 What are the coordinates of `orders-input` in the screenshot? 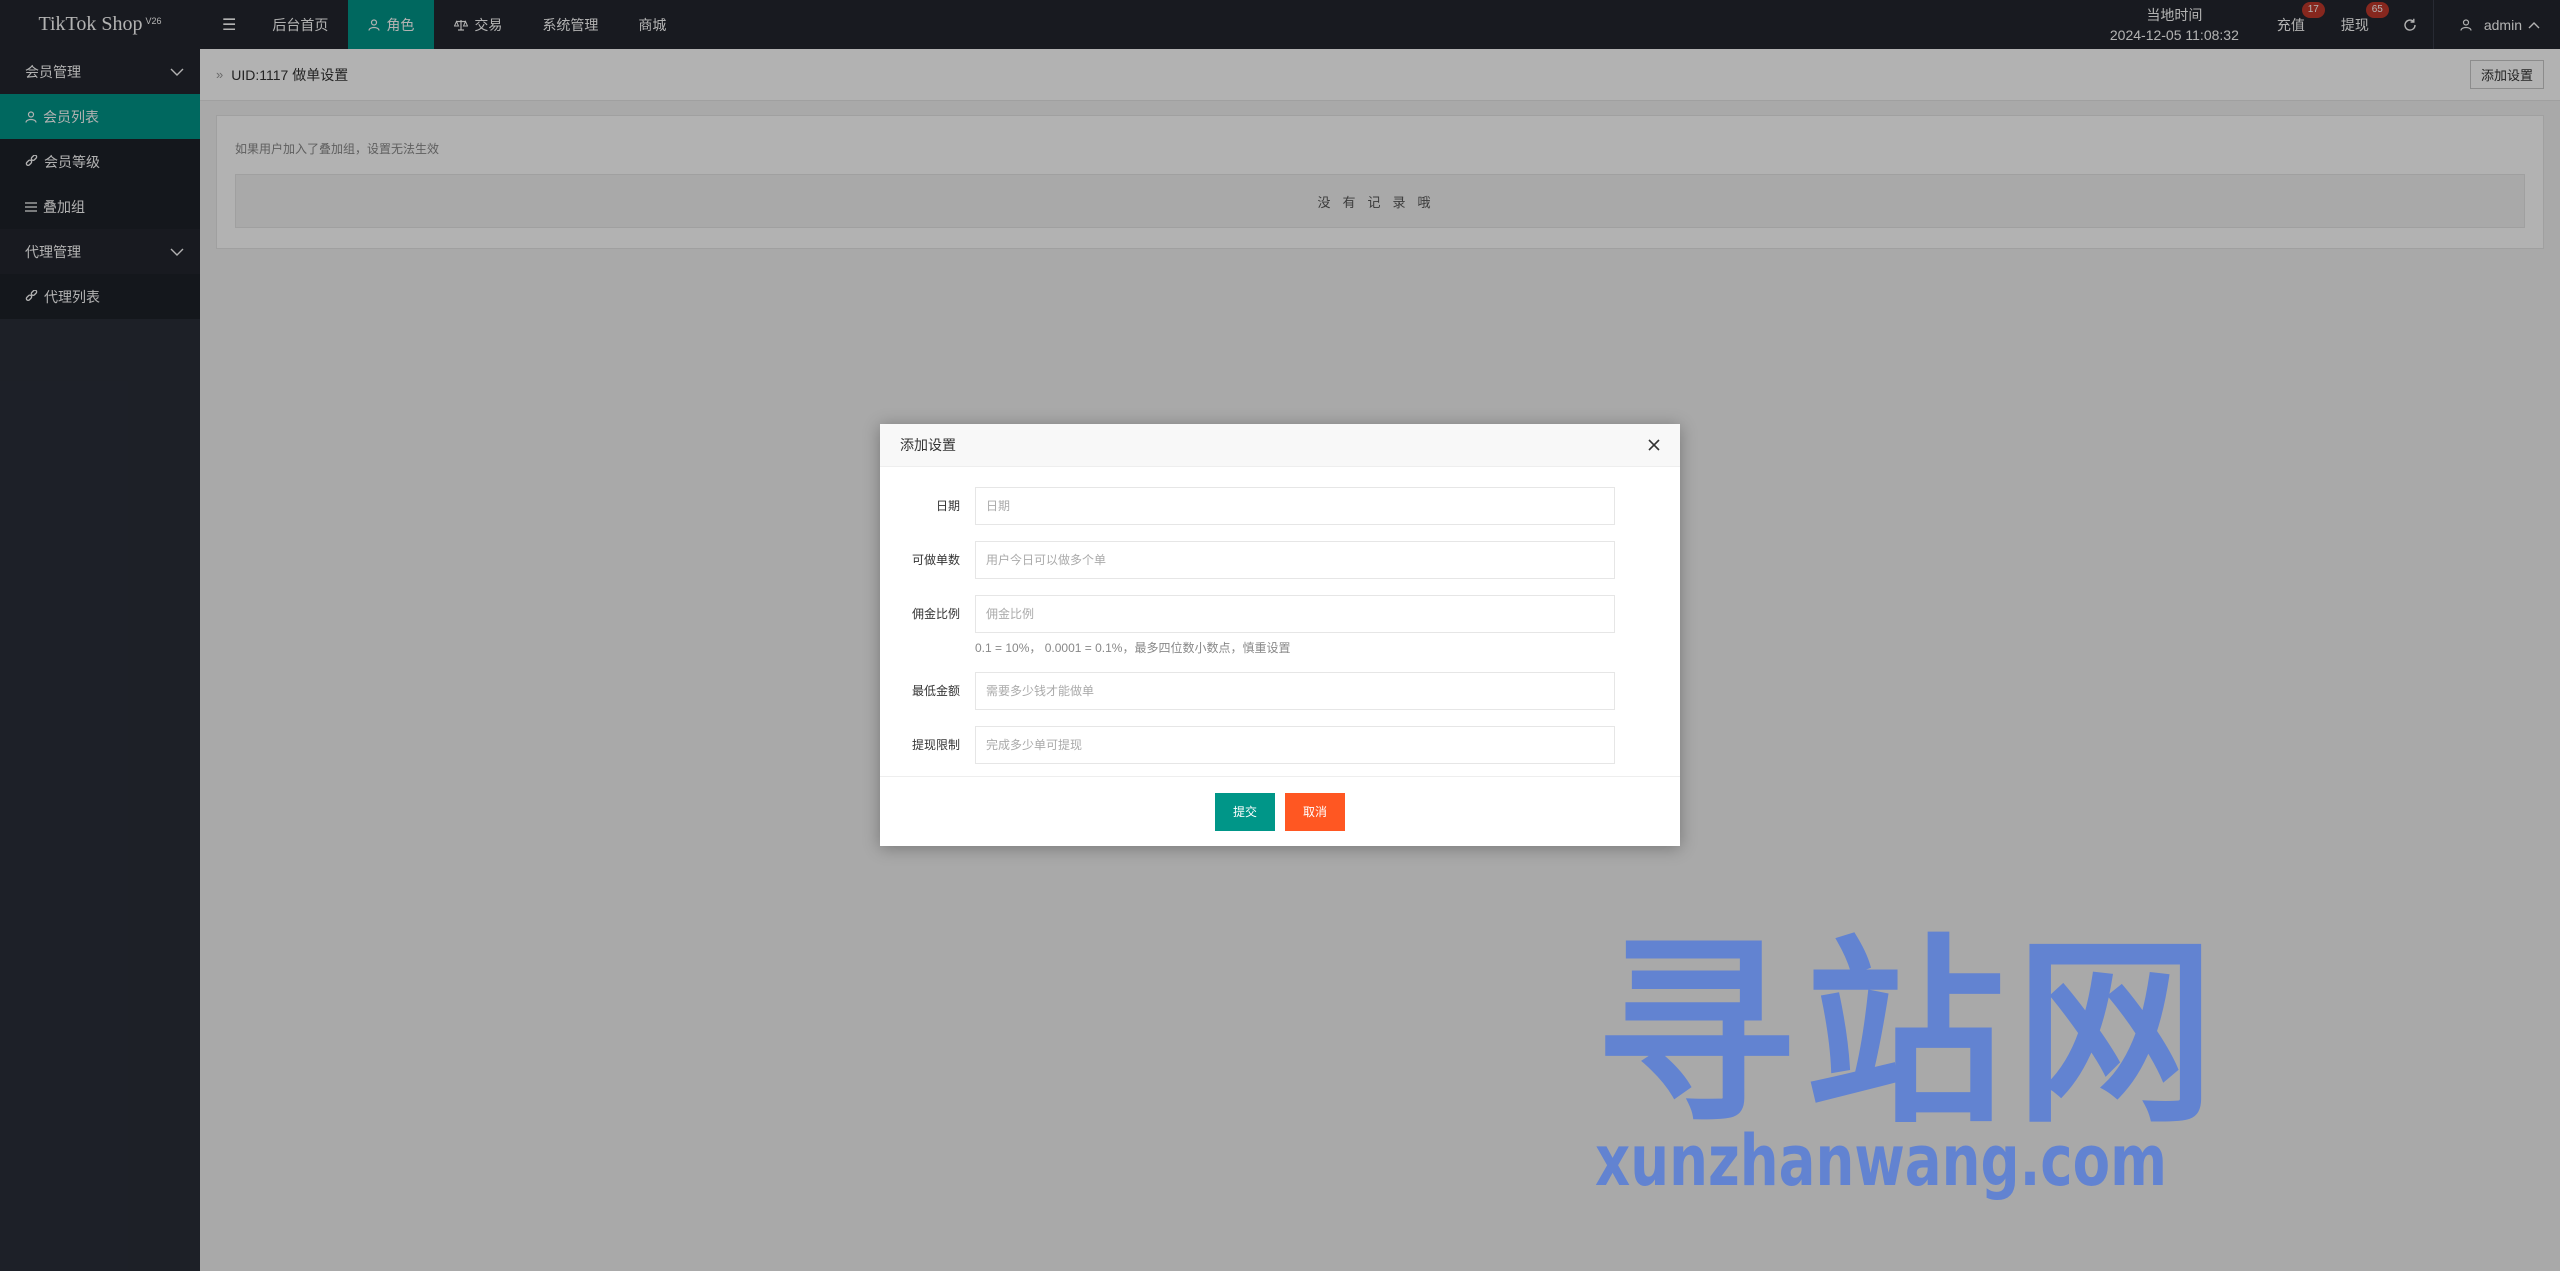 It's located at (1295, 560).